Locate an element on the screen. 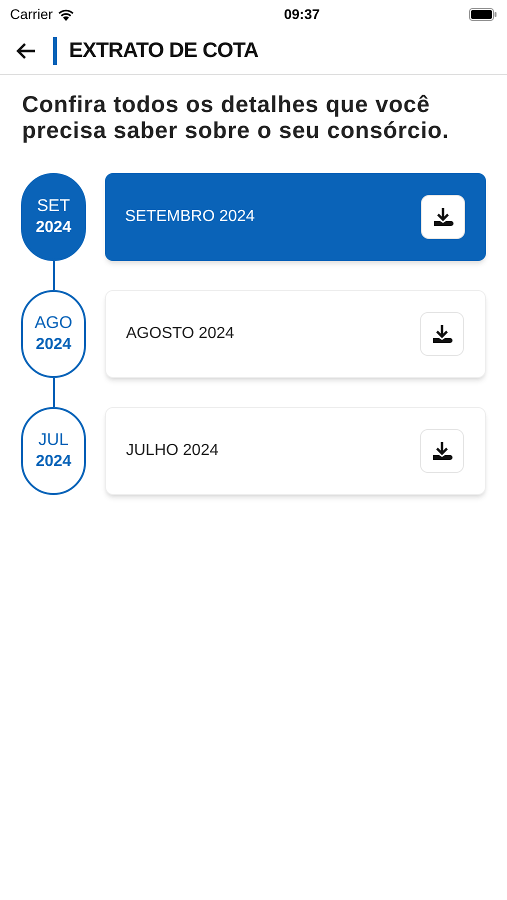 Image resolution: width=507 pixels, height=900 pixels. wifi-icon is located at coordinates (65, 14).